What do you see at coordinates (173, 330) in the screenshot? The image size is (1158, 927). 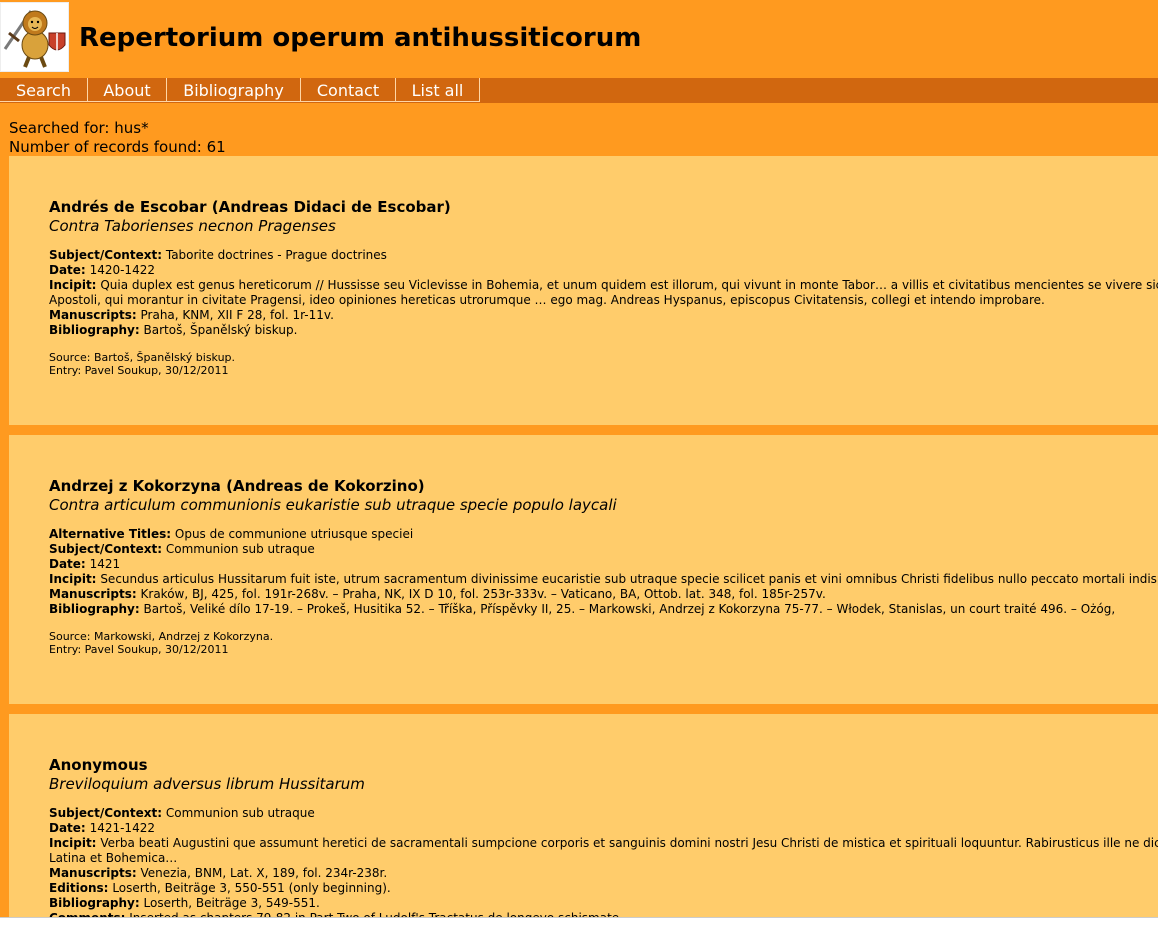 I see `bibliography-field: Bibliography: Bartoš, Španělský biskup.` at bounding box center [173, 330].